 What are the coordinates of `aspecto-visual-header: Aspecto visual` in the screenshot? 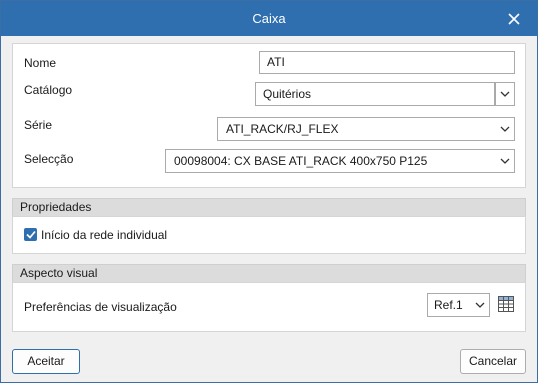 It's located at (269, 273).